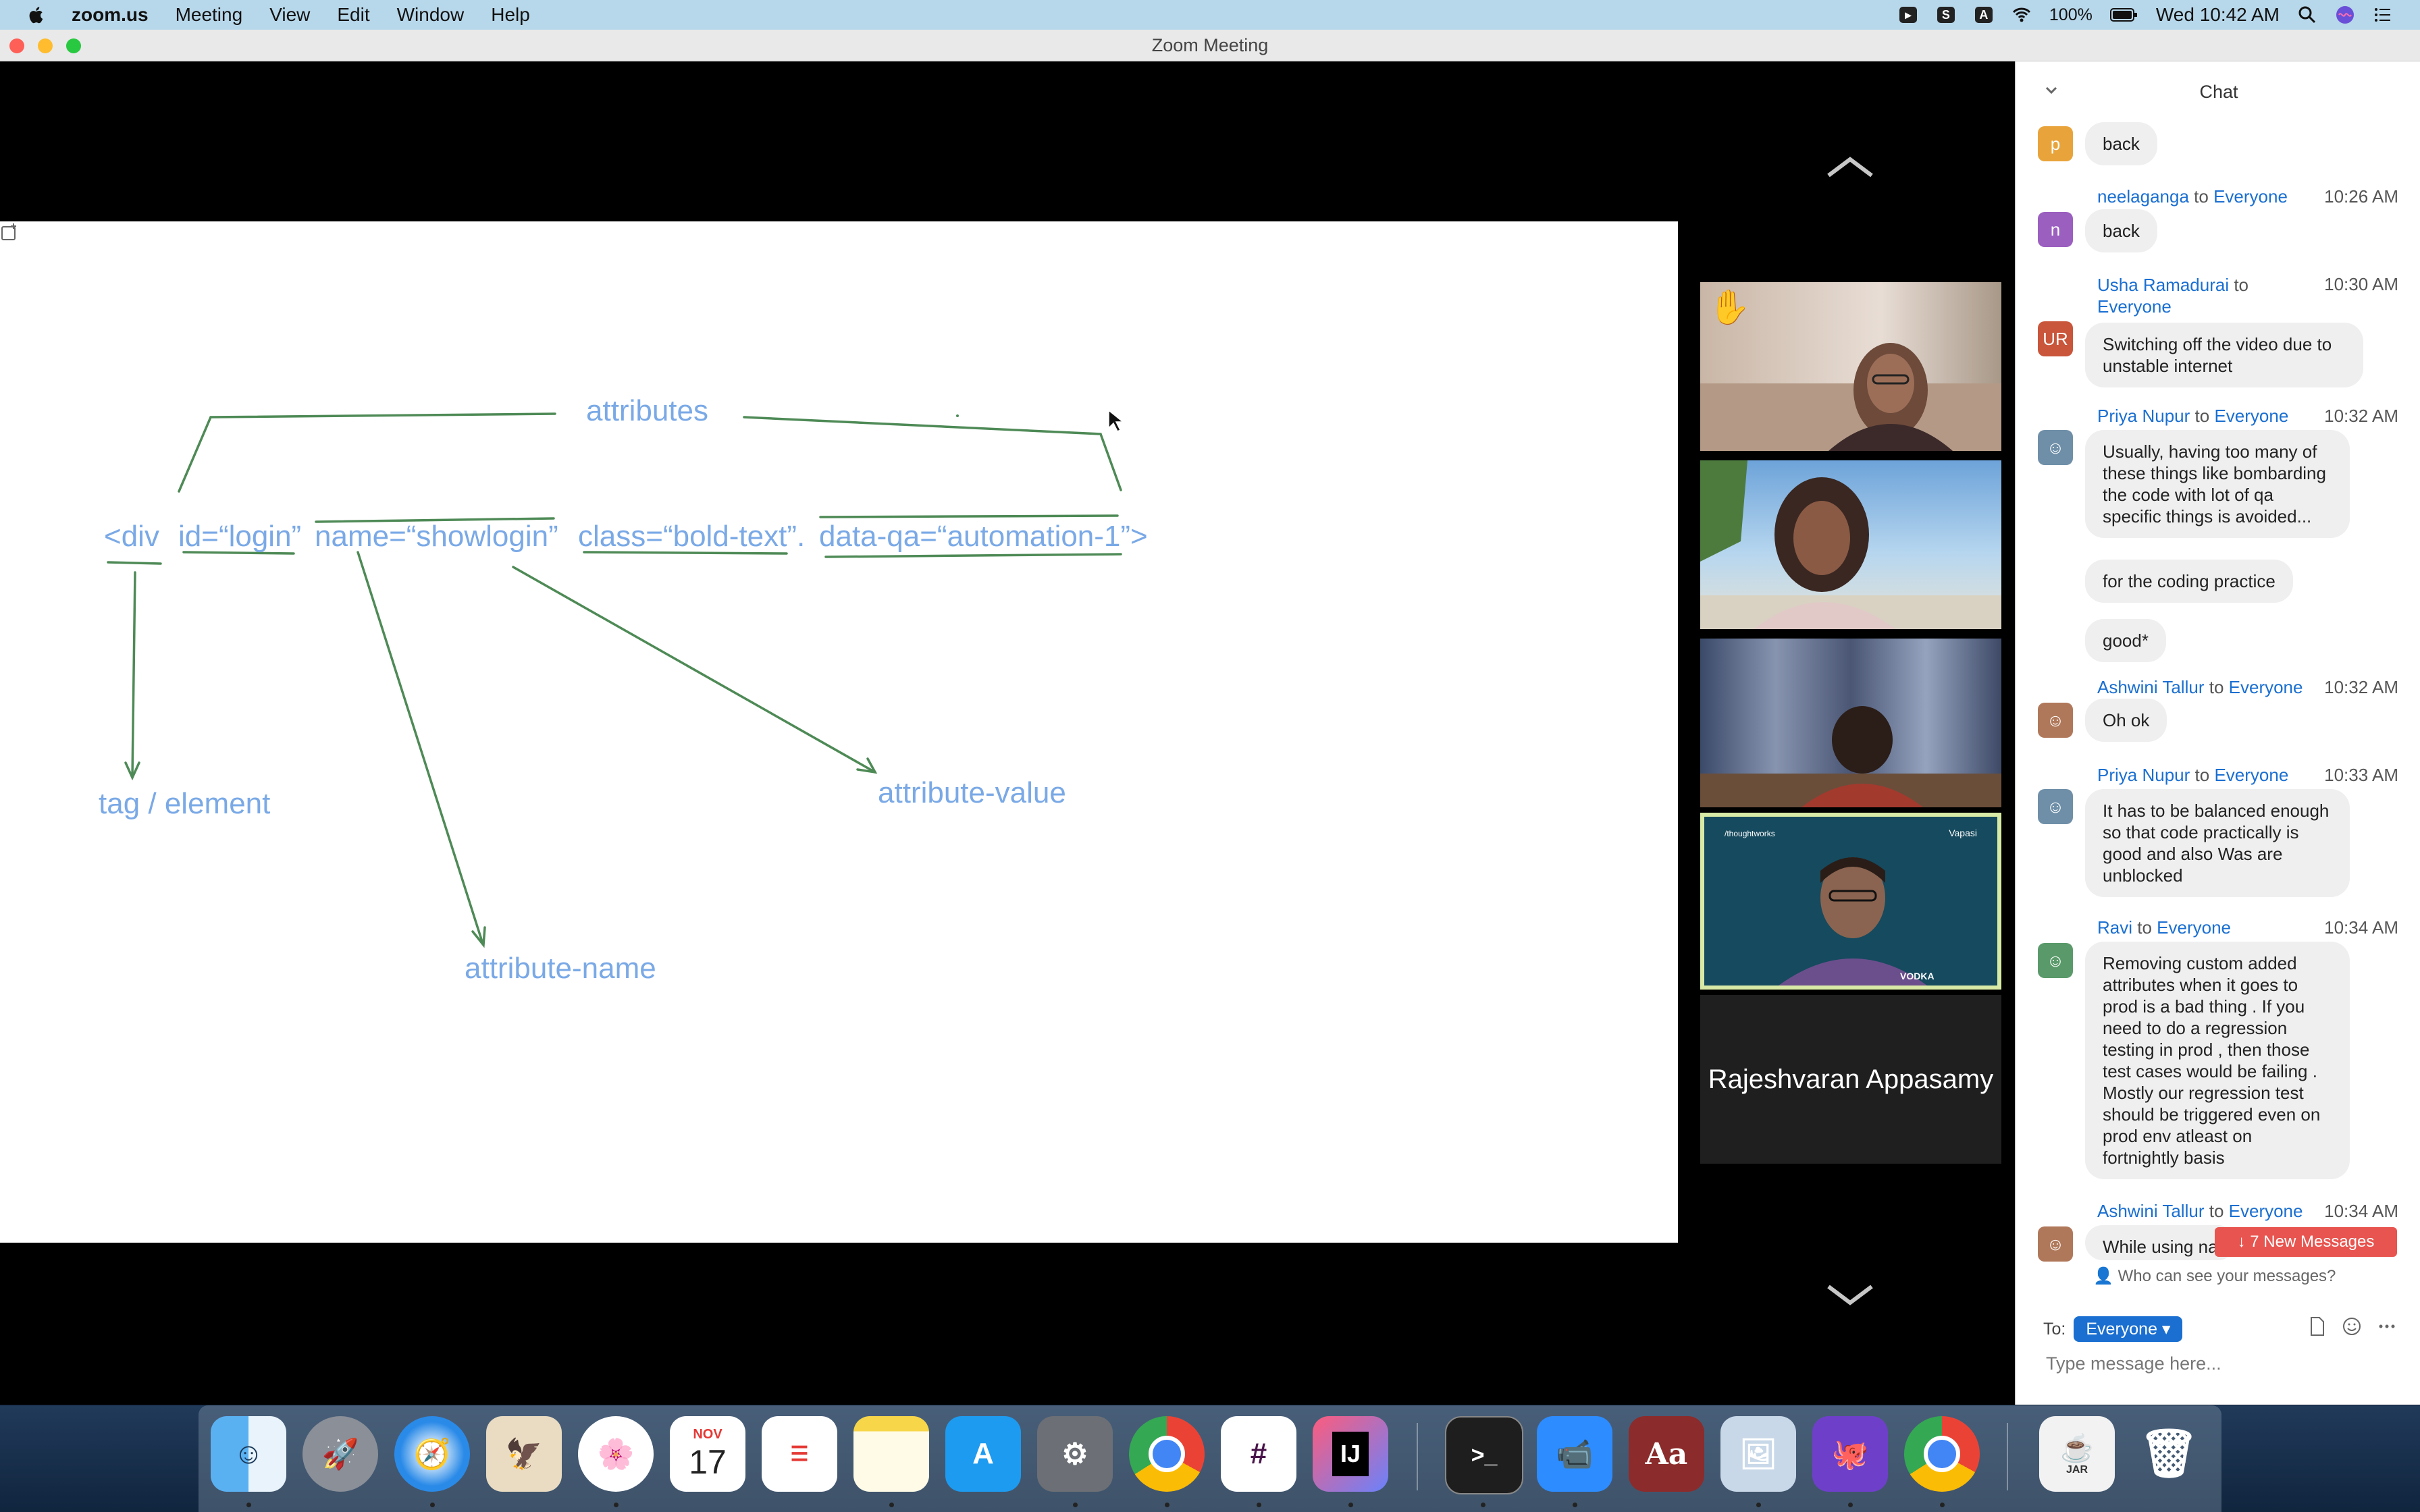  Describe the element at coordinates (2306, 1242) in the screenshot. I see `new-messages-button: ↓ 7 New Messages` at that location.